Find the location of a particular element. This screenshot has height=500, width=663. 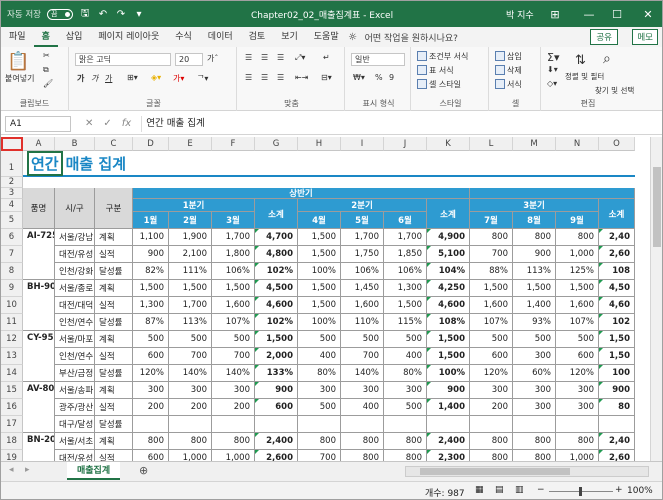

sort-filter-icon: ⇅ is located at coordinates (580, 60).